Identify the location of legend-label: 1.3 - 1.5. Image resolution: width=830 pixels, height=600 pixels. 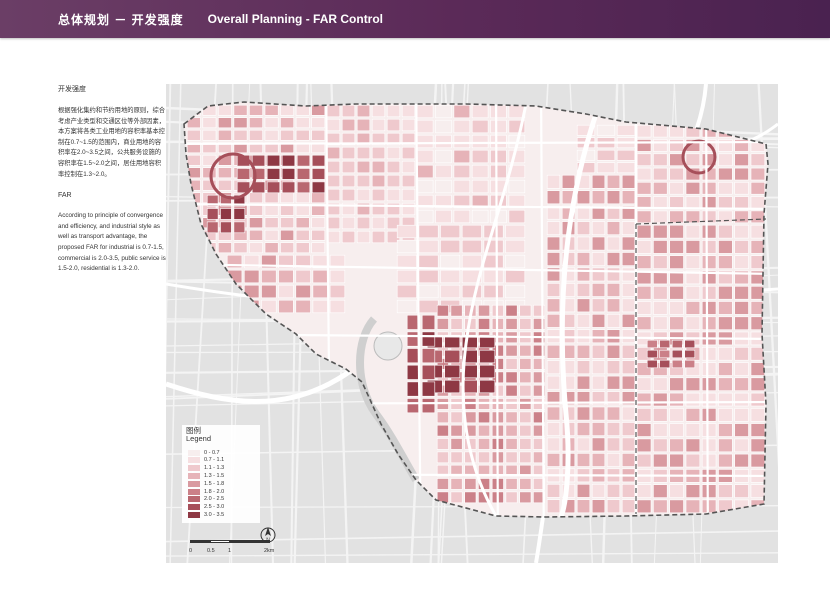
(214, 475).